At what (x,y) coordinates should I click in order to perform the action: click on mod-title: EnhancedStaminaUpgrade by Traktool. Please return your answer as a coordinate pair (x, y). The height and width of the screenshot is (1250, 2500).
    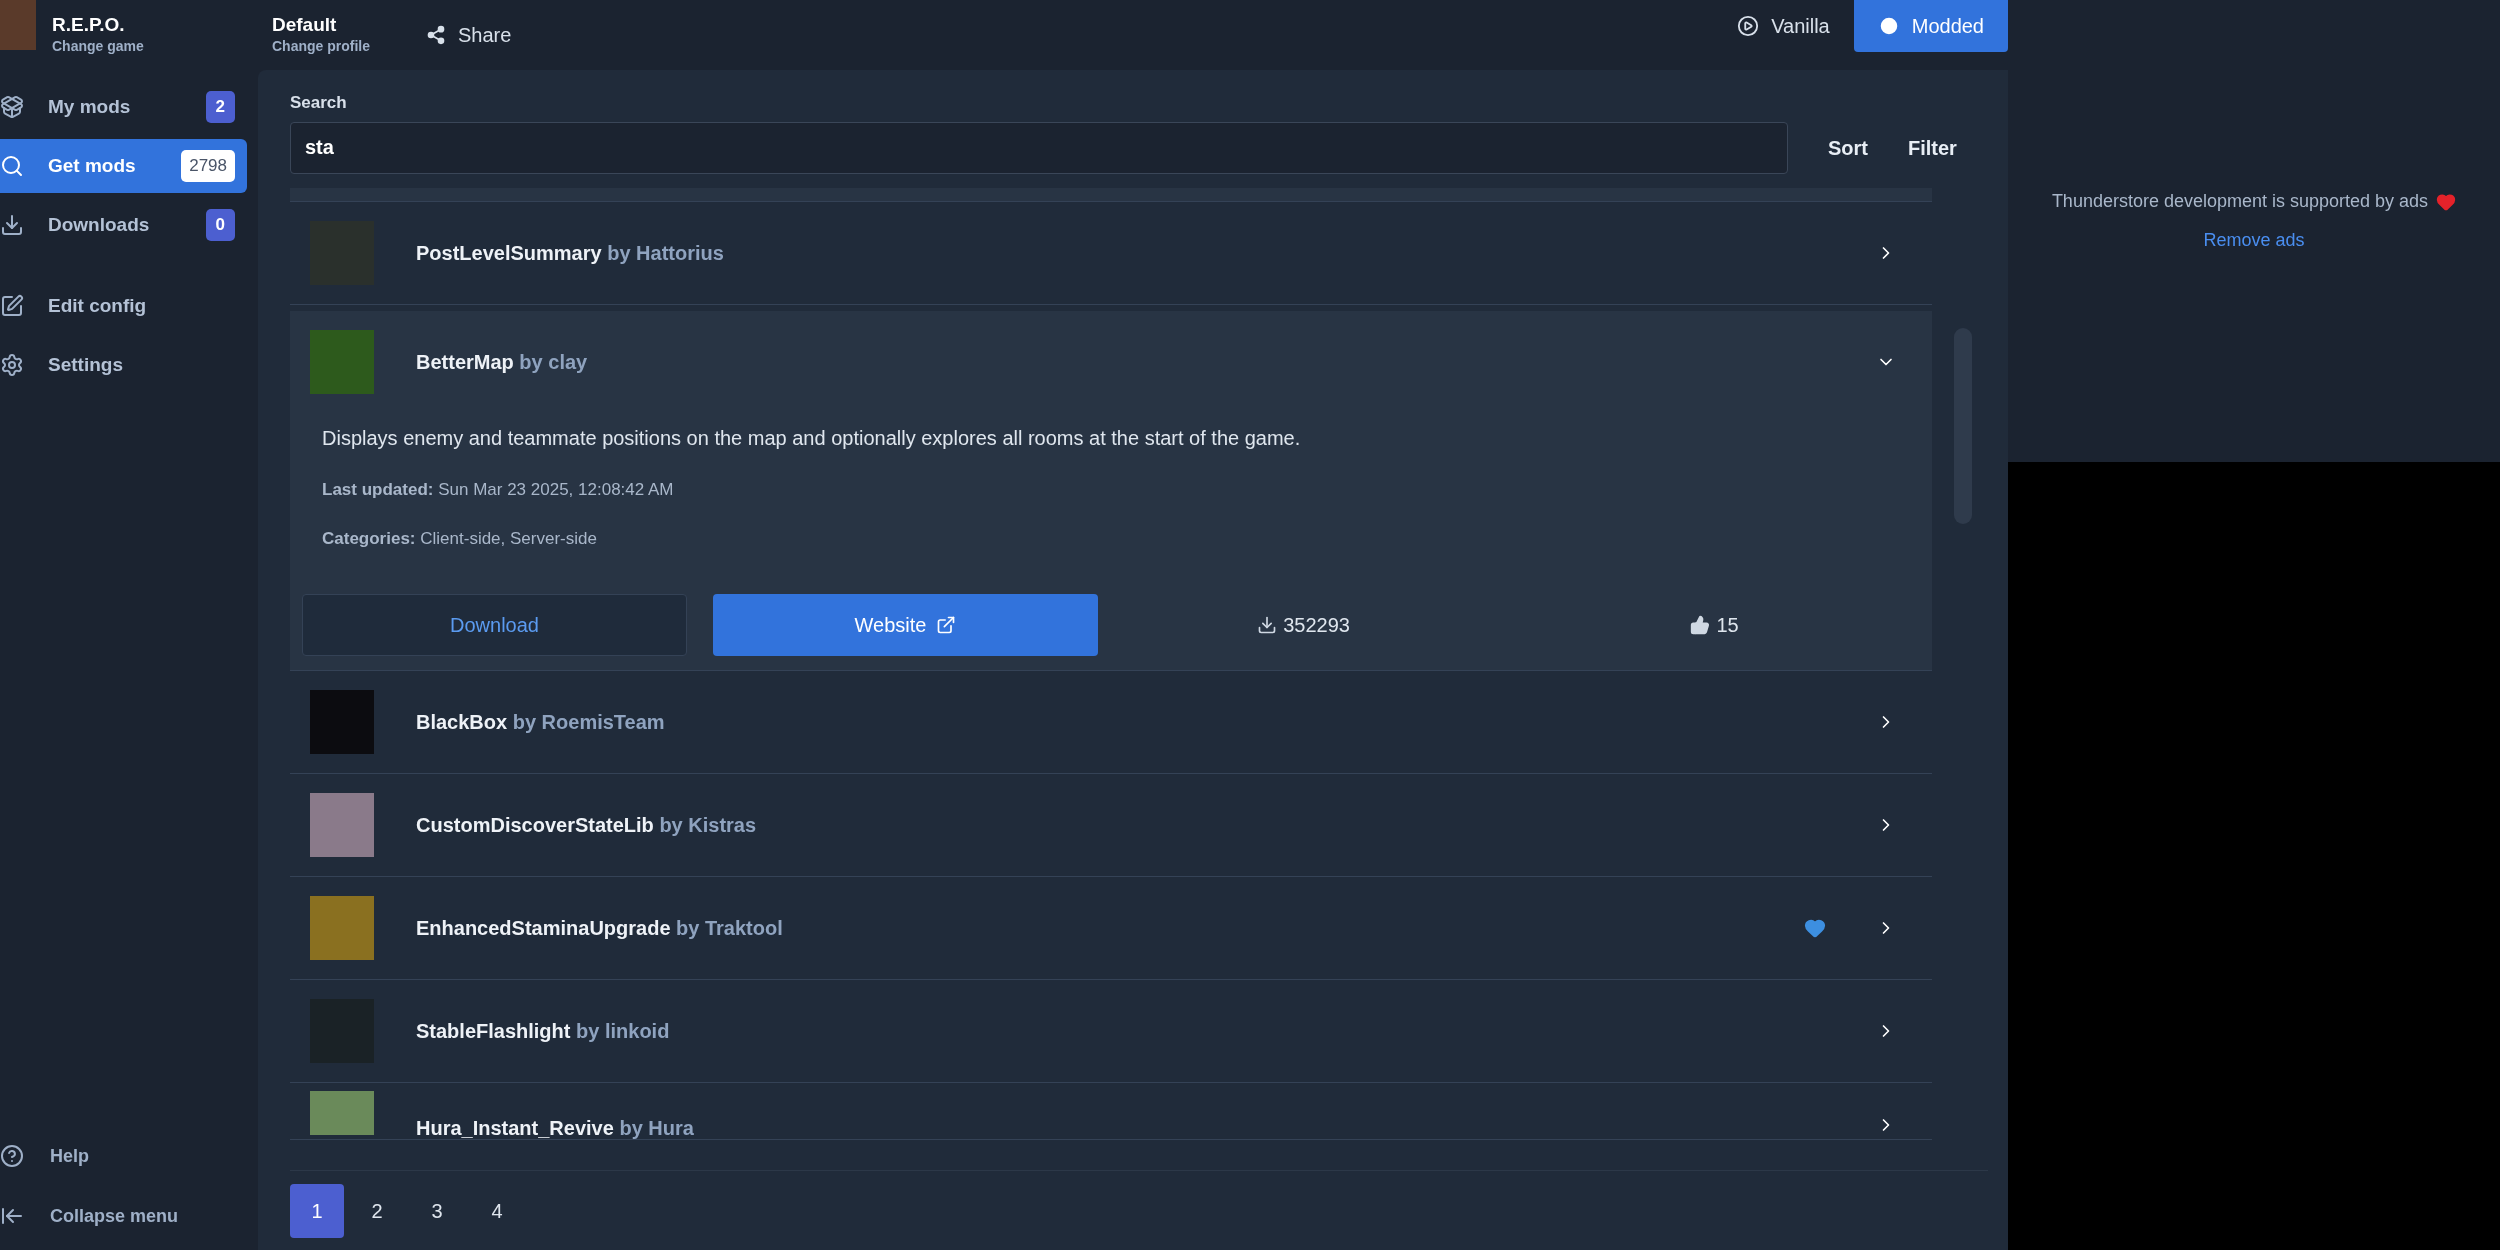
    Looking at the image, I should click on (600, 928).